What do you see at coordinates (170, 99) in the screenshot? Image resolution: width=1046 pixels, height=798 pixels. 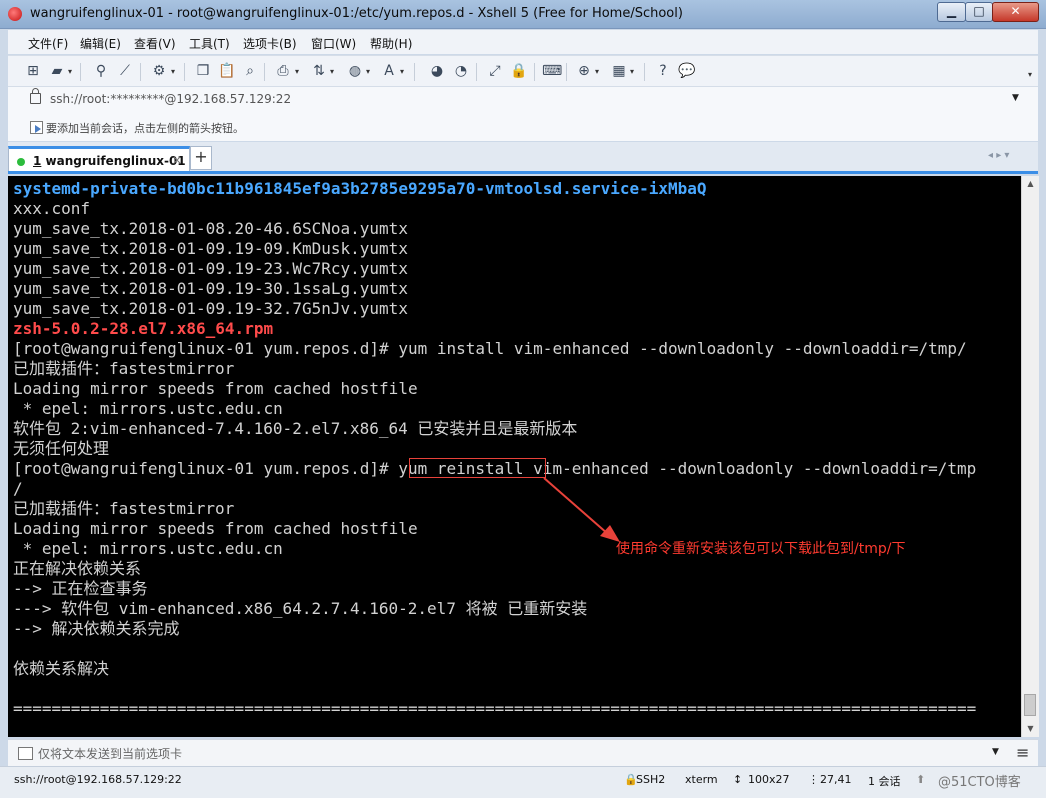 I see `address-field: ssh://root:*********@192.168.57.129:22` at bounding box center [170, 99].